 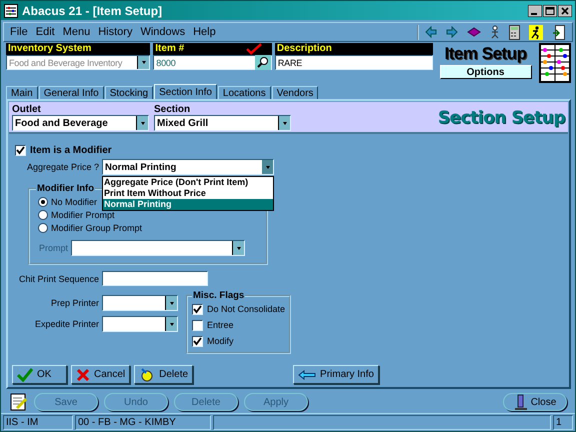 What do you see at coordinates (353, 49) in the screenshot?
I see `field-label: Description` at bounding box center [353, 49].